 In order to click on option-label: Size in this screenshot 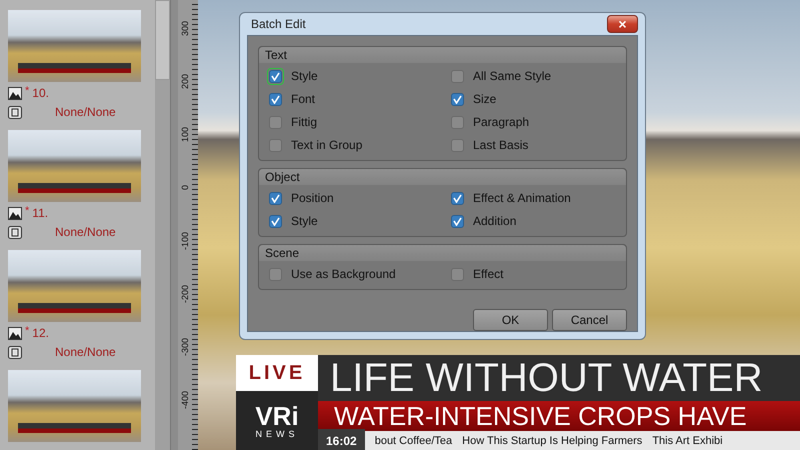, I will do `click(484, 99)`.